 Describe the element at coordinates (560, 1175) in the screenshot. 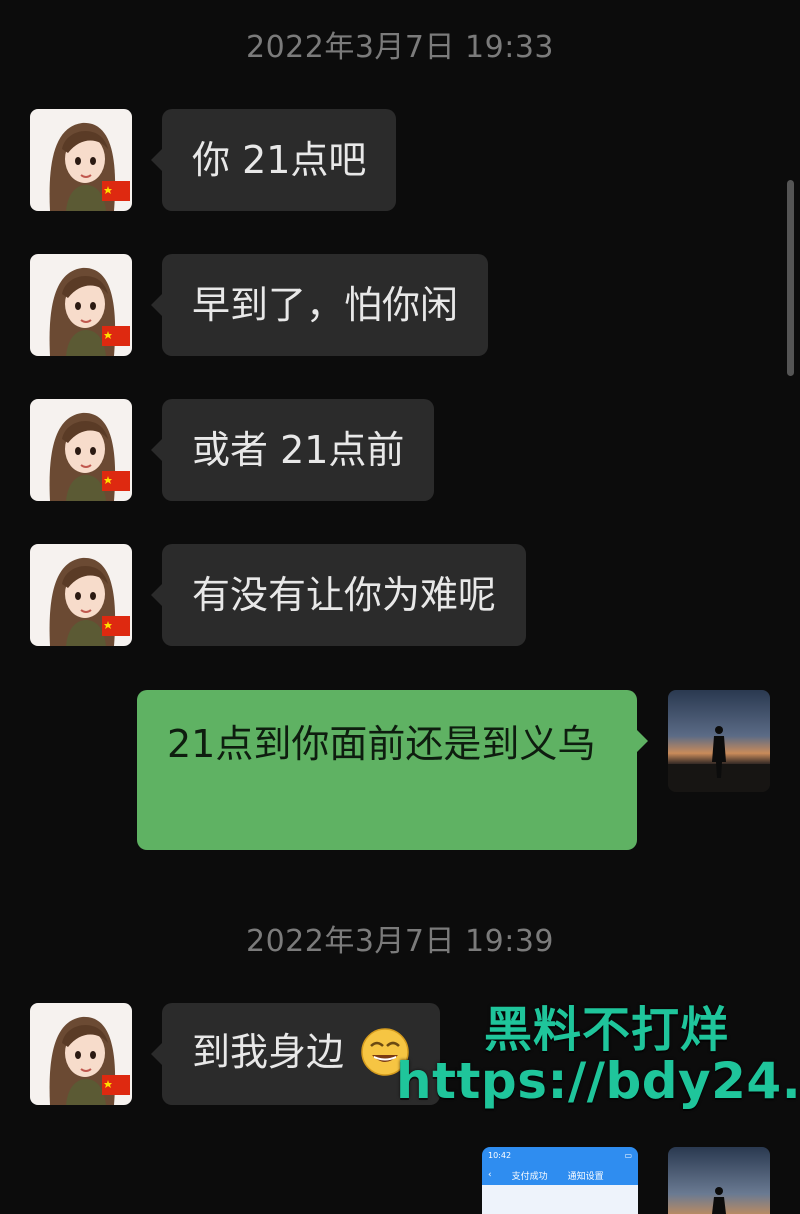

I see `screenshot-header: ‹ 支付成功 通知设置` at that location.